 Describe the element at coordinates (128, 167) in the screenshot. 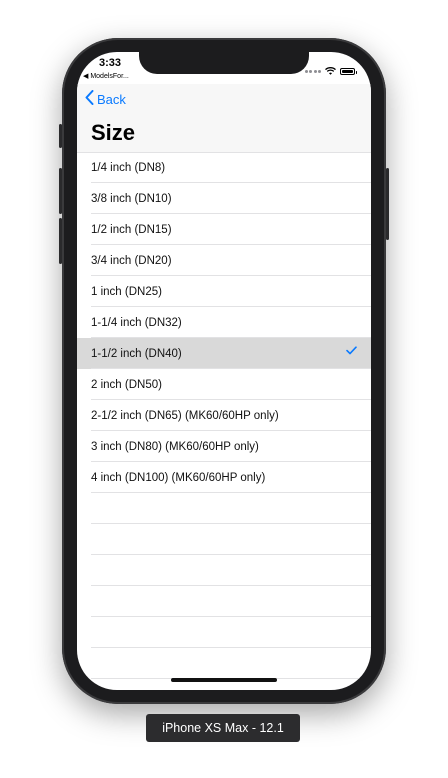

I see `list-item-label: 1/4 inch (DN8)` at that location.